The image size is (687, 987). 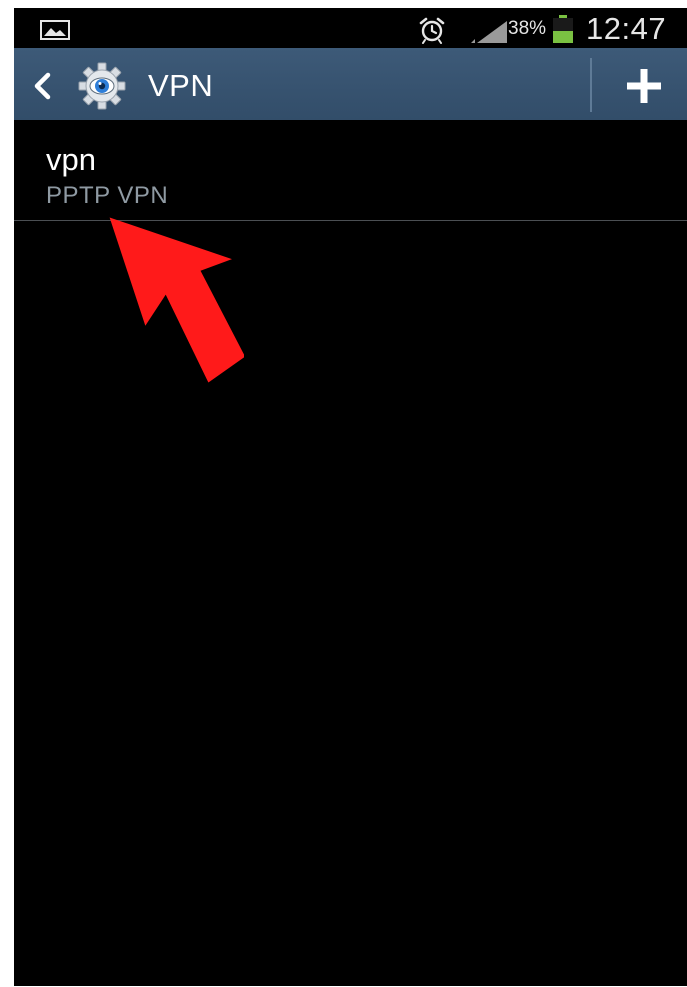 What do you see at coordinates (176, 300) in the screenshot?
I see `red-arrow-icon` at bounding box center [176, 300].